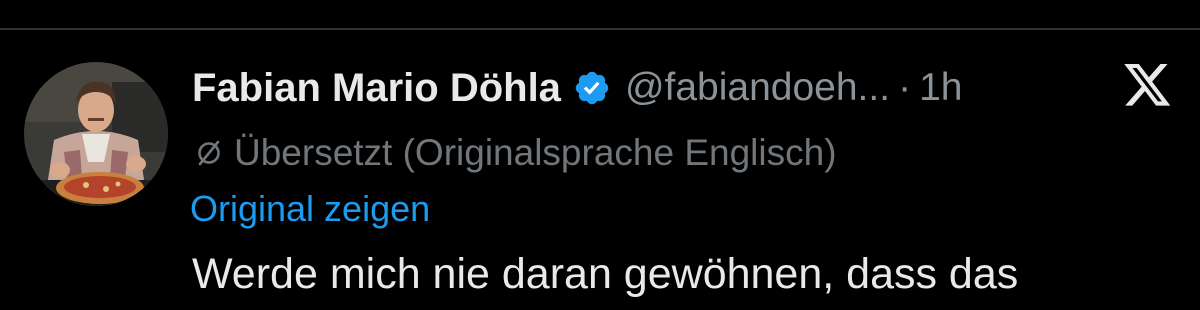 This screenshot has width=1200, height=310. Describe the element at coordinates (209, 153) in the screenshot. I see `translate-icon` at that location.